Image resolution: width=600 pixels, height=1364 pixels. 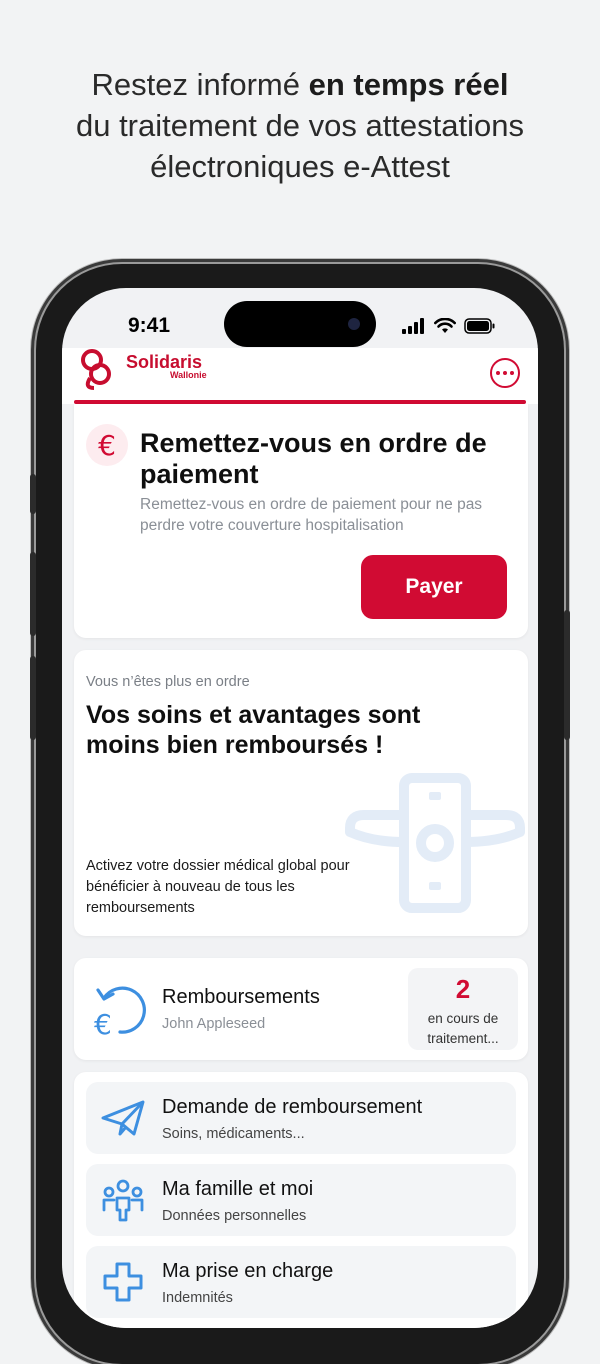 What do you see at coordinates (413, 326) in the screenshot?
I see `signal-icon` at bounding box center [413, 326].